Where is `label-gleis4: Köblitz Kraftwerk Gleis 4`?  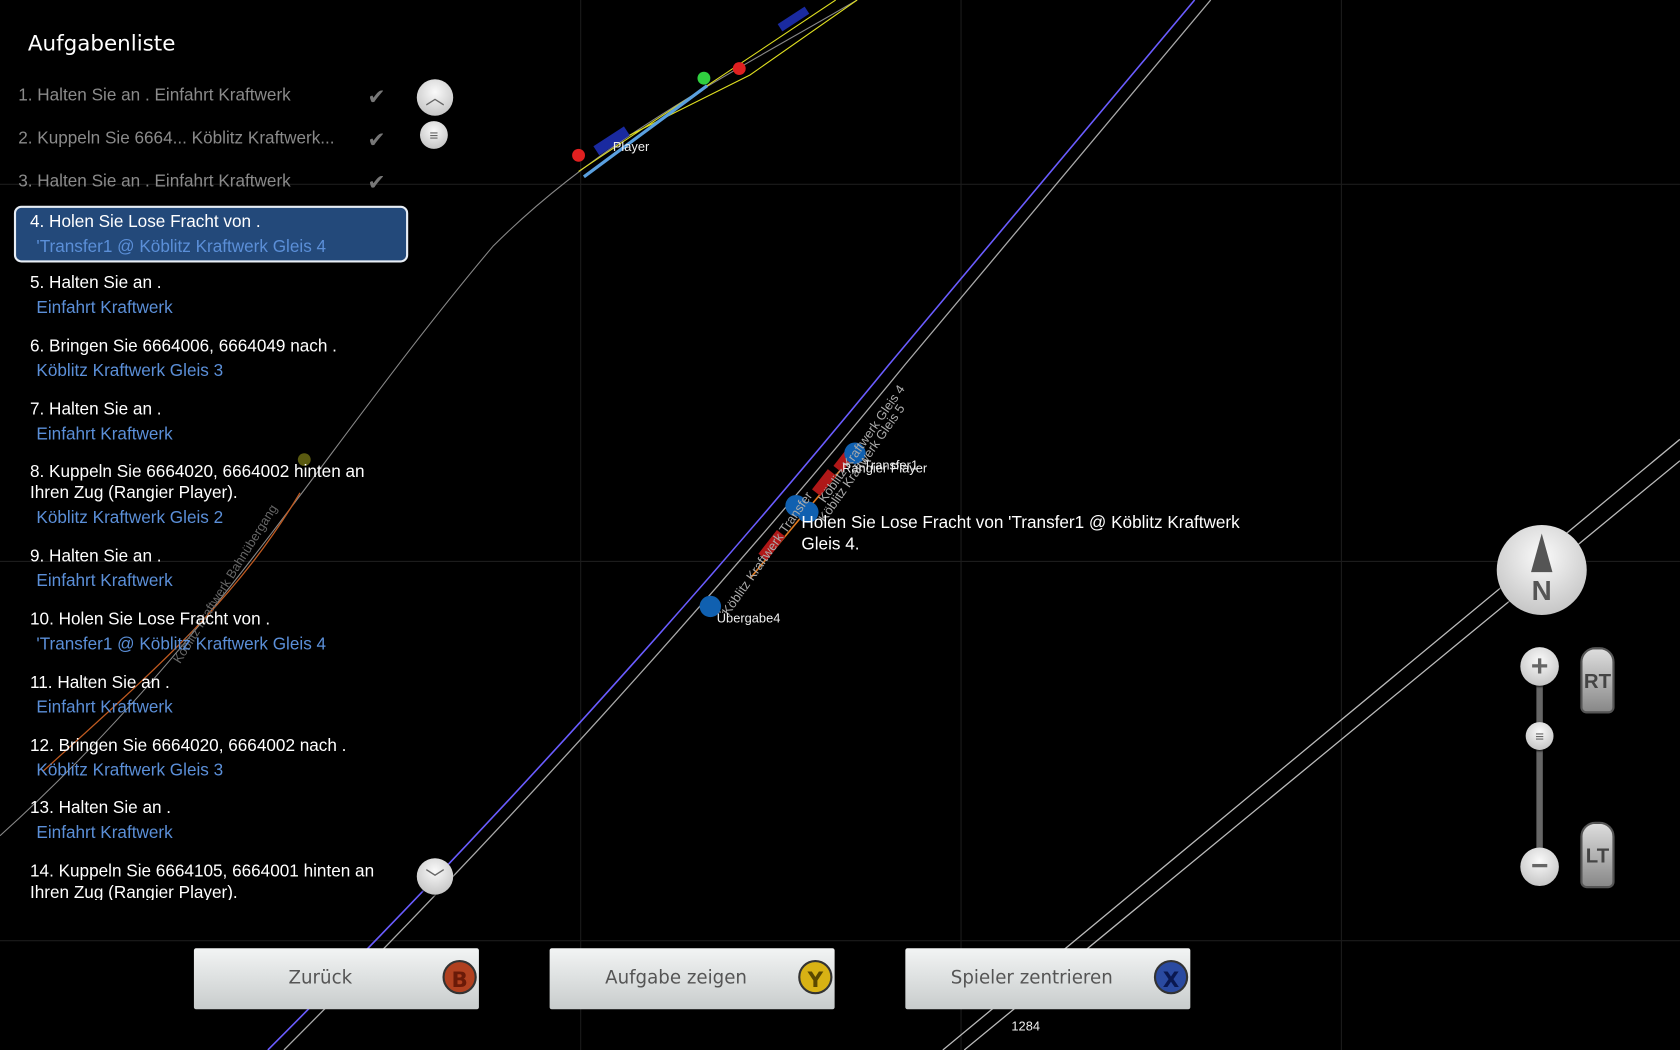
label-gleis4: Köblitz Kraftwerk Gleis 4 is located at coordinates (861, 443).